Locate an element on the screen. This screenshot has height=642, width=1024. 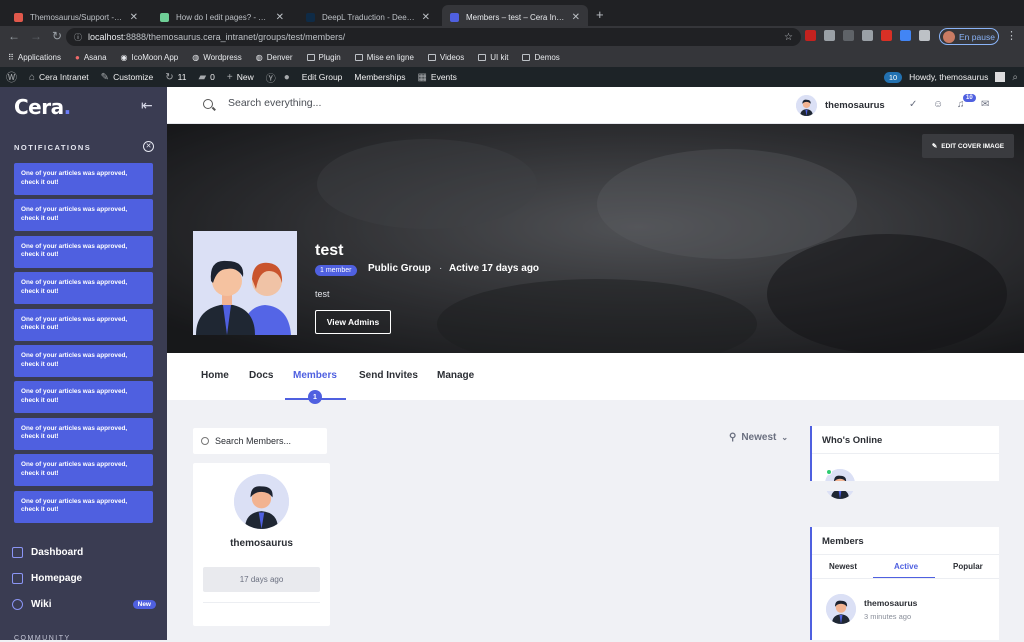
tab-send-invites: Send Invites is located at coordinates (388, 375).